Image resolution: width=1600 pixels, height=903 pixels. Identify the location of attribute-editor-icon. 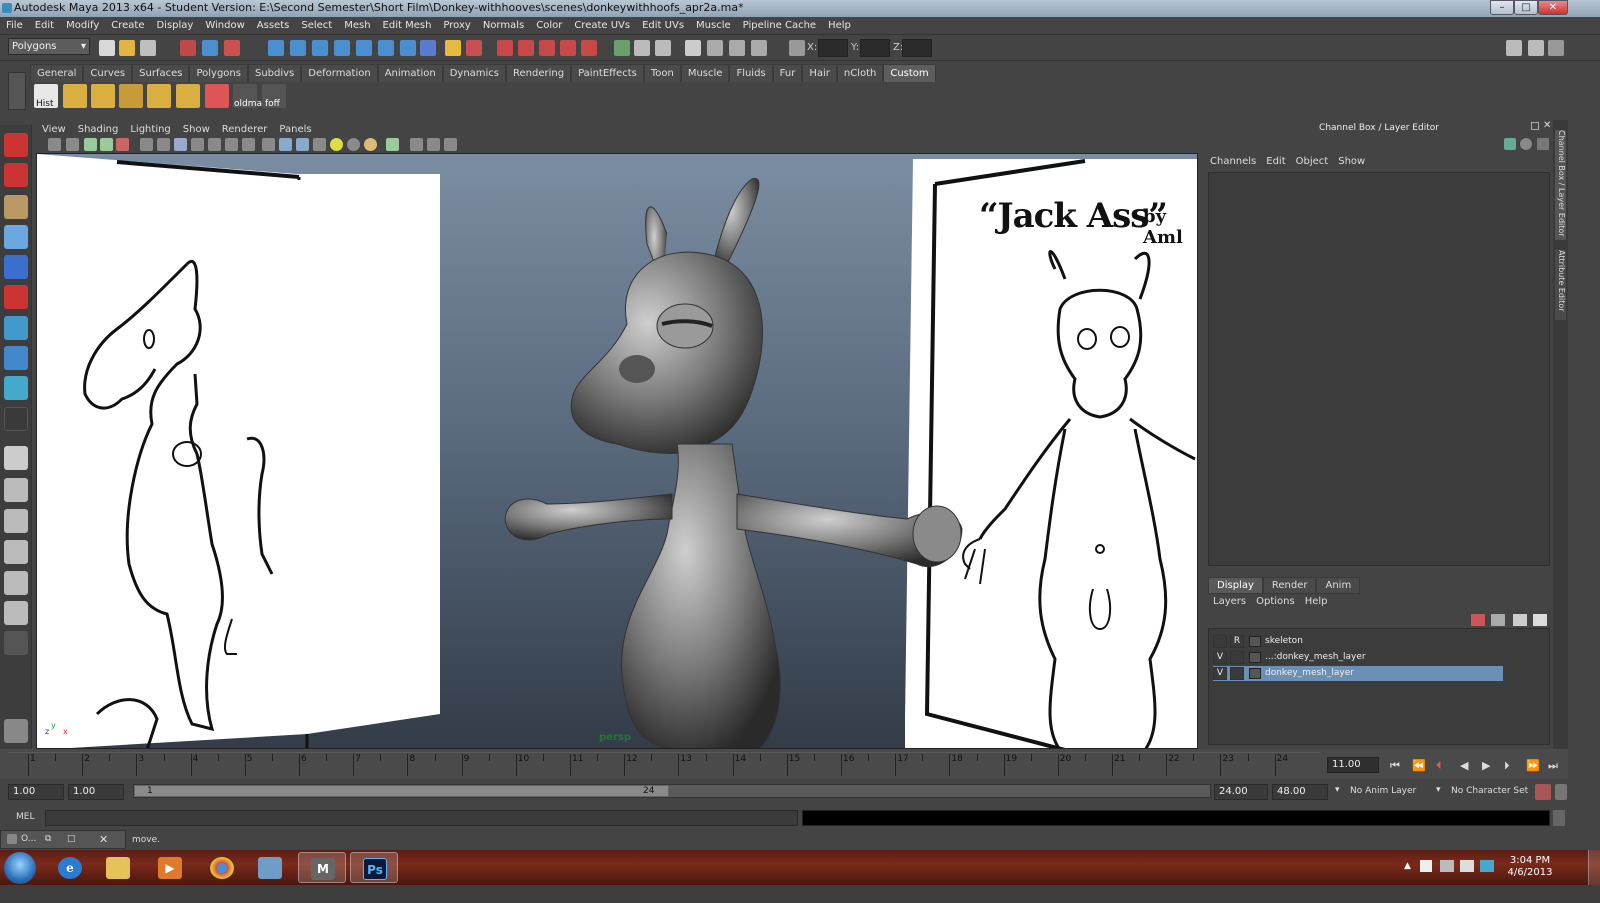
(1514, 48).